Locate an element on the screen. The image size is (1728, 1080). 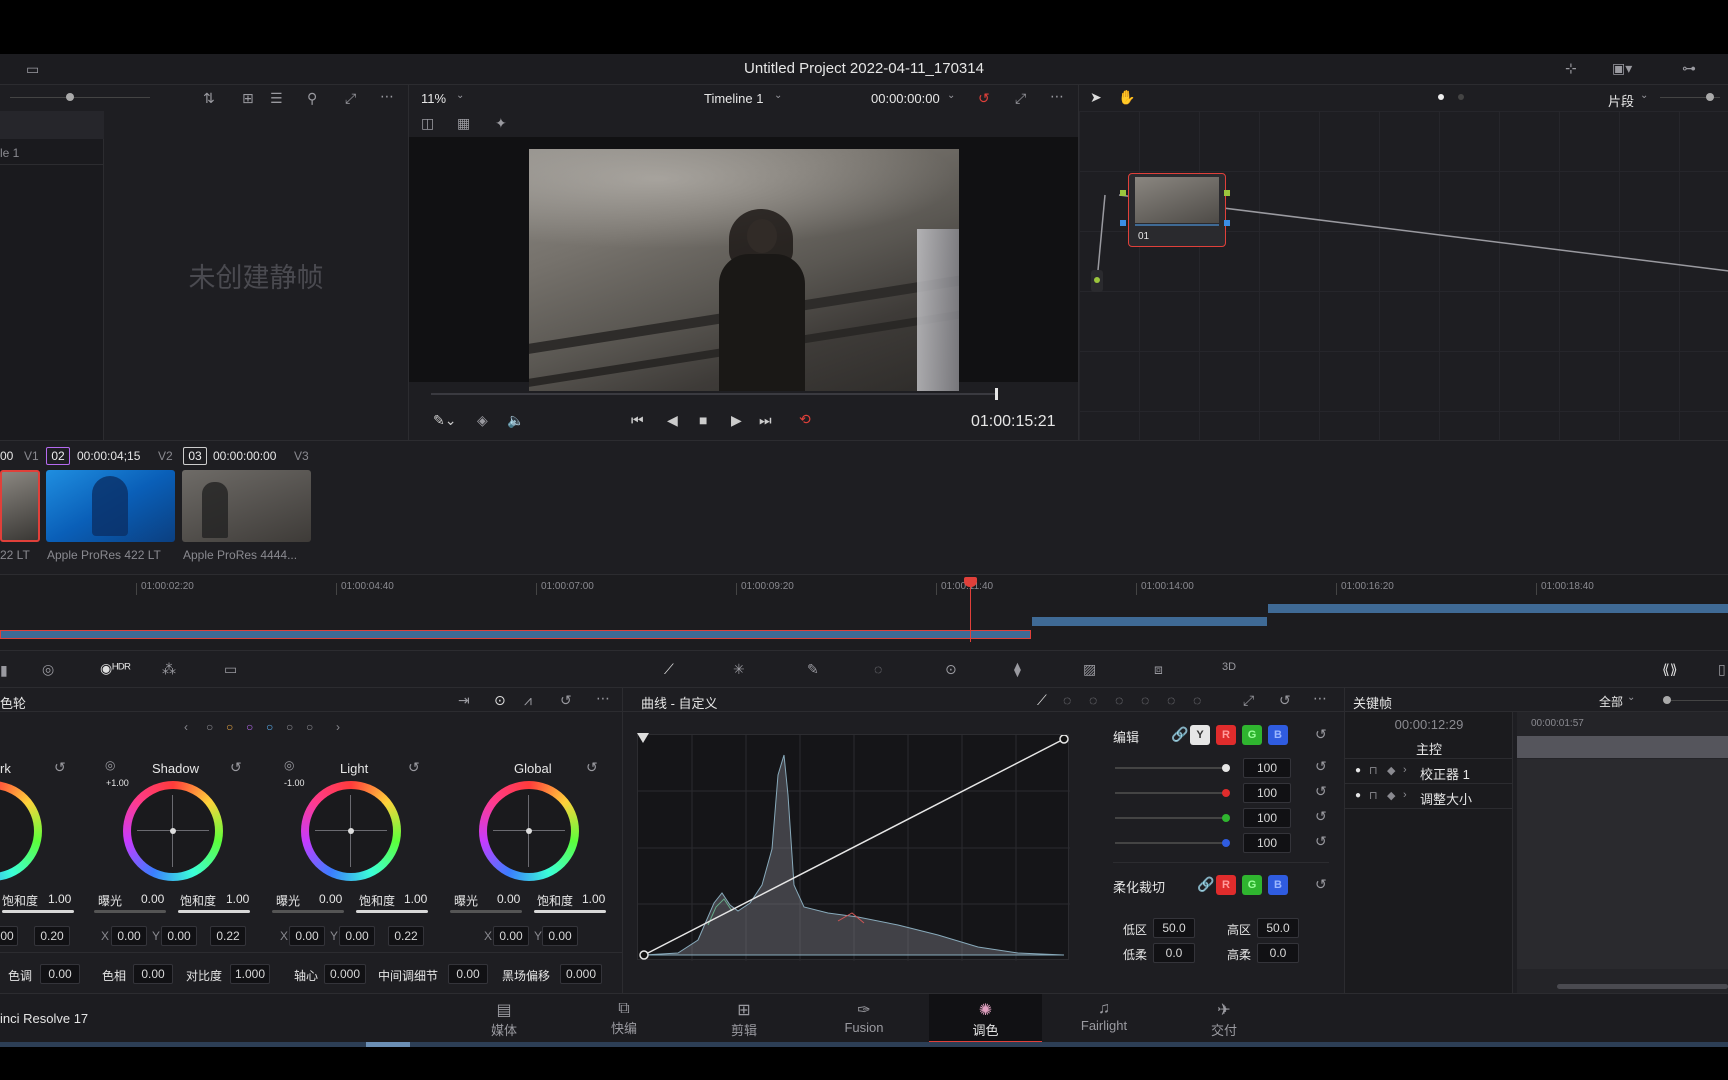
page-color: ✺ 调色 is located at coordinates (985, 1018).